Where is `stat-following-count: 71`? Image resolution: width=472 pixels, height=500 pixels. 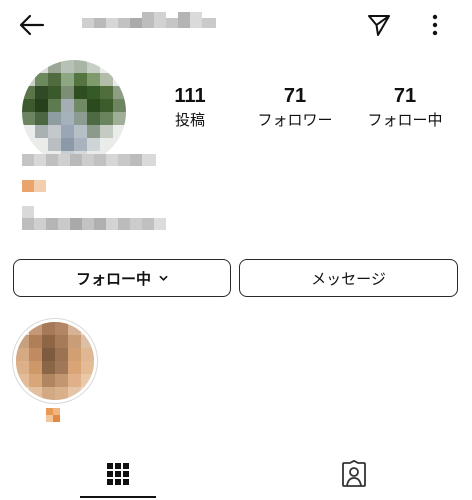 stat-following-count: 71 is located at coordinates (405, 96).